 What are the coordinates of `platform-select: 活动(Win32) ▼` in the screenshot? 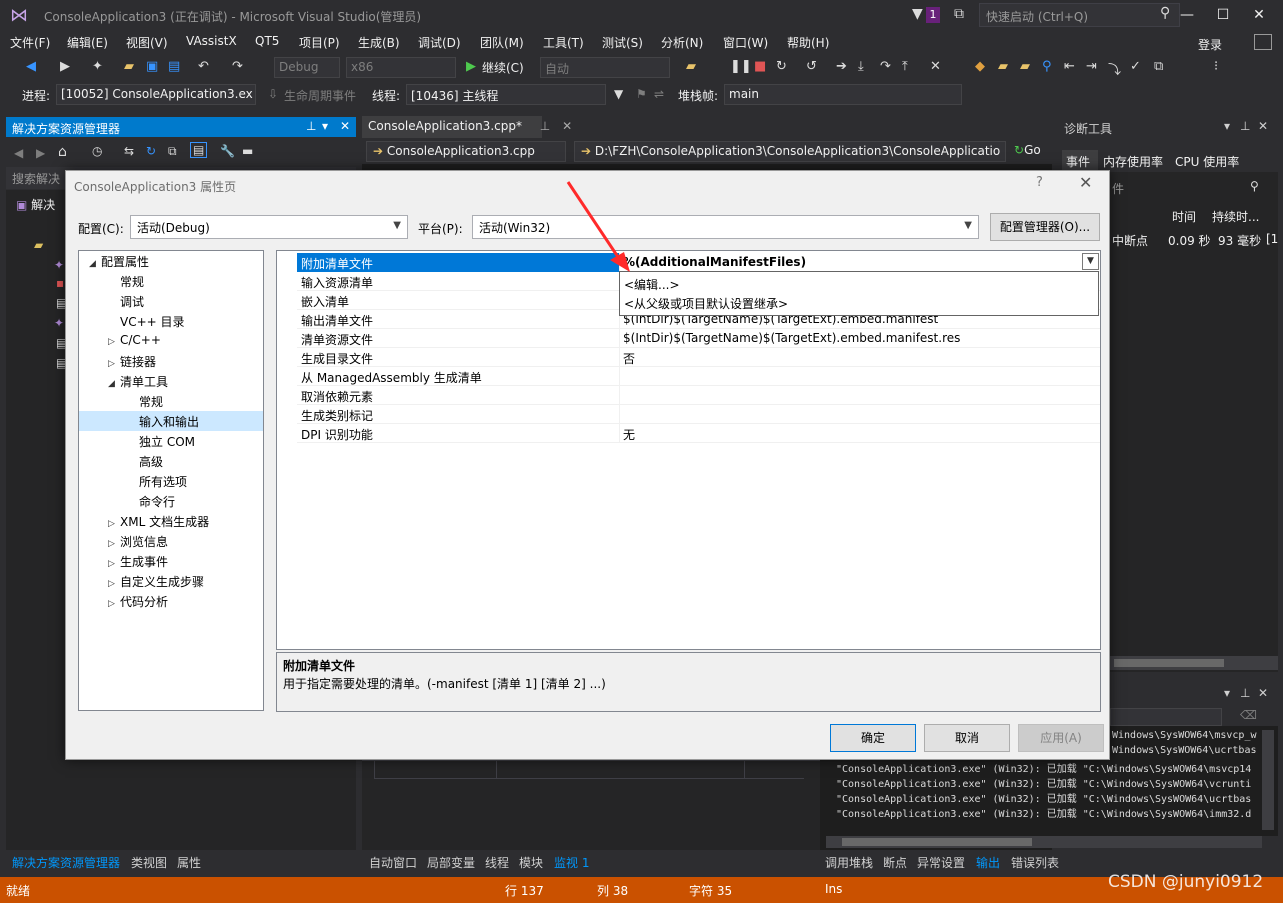 It's located at (725, 227).